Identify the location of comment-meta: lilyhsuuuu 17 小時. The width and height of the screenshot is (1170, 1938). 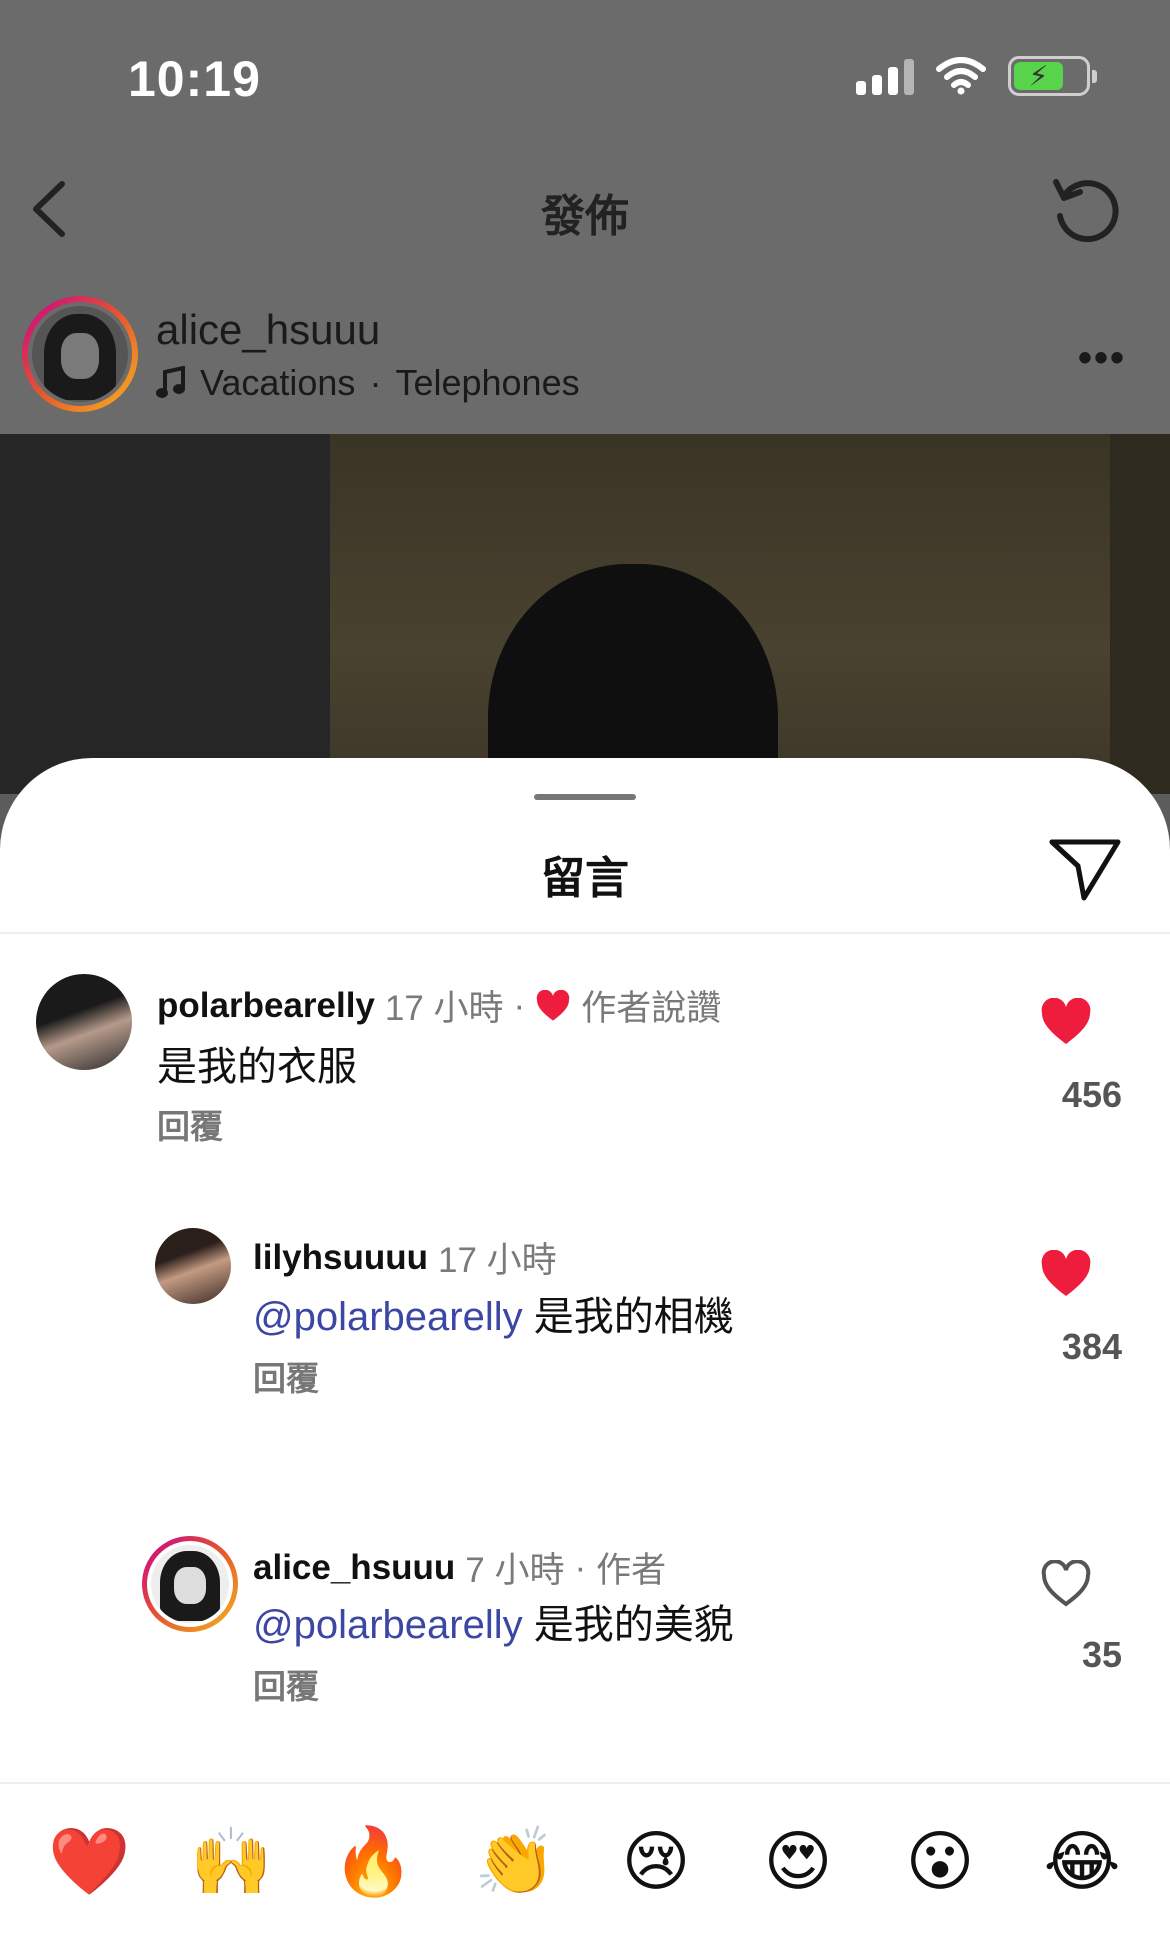
(405, 1257).